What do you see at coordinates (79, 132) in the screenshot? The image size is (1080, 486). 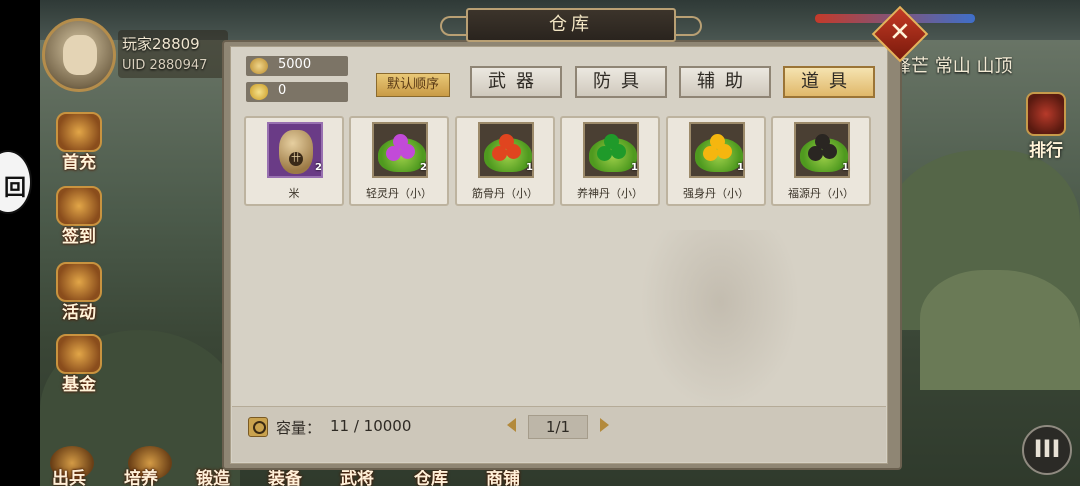 I see `first-charge-icon` at bounding box center [79, 132].